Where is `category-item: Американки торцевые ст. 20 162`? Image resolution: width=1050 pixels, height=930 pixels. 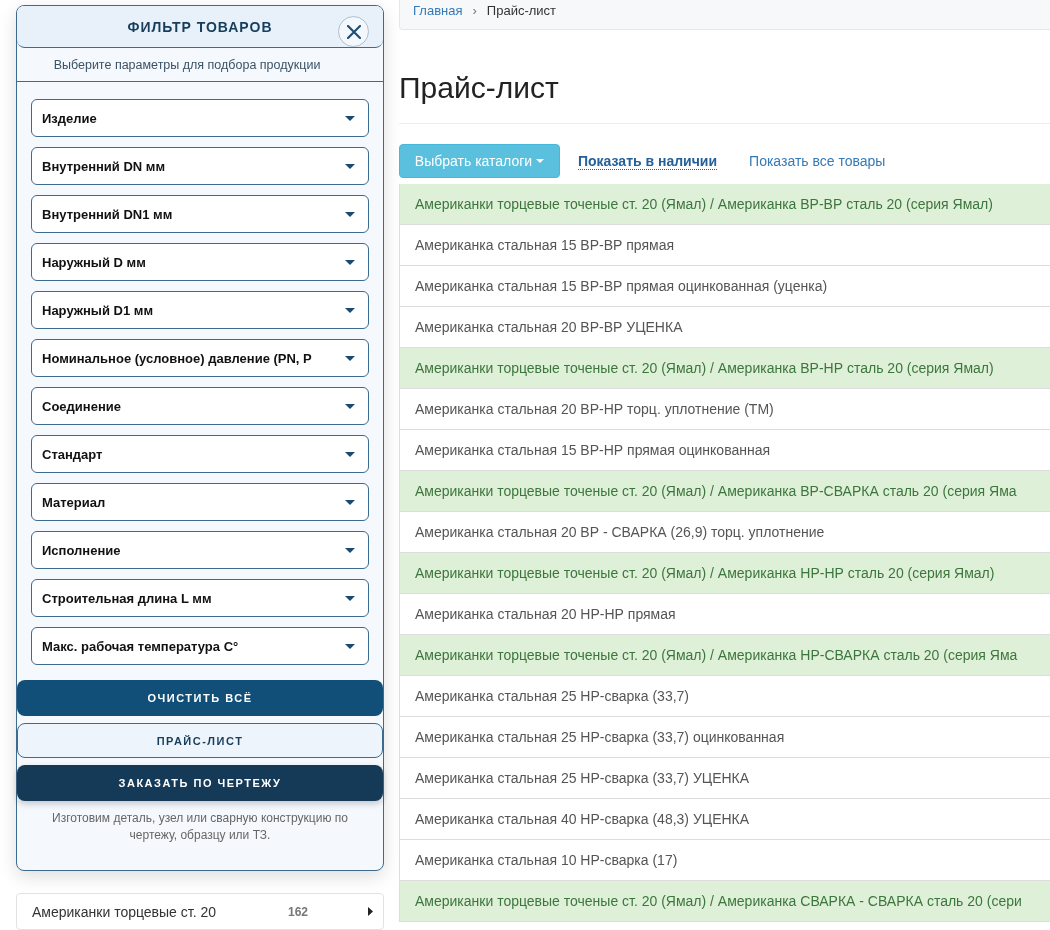 category-item: Американки торцевые ст. 20 162 is located at coordinates (200, 911).